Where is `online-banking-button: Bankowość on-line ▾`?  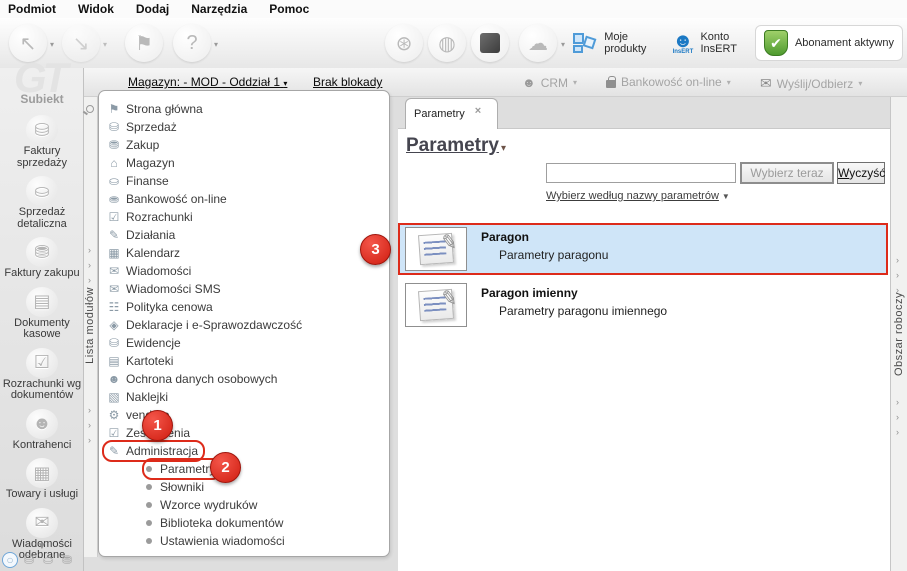
online-banking-button: Bankowość on-line ▾ is located at coordinates (668, 82).